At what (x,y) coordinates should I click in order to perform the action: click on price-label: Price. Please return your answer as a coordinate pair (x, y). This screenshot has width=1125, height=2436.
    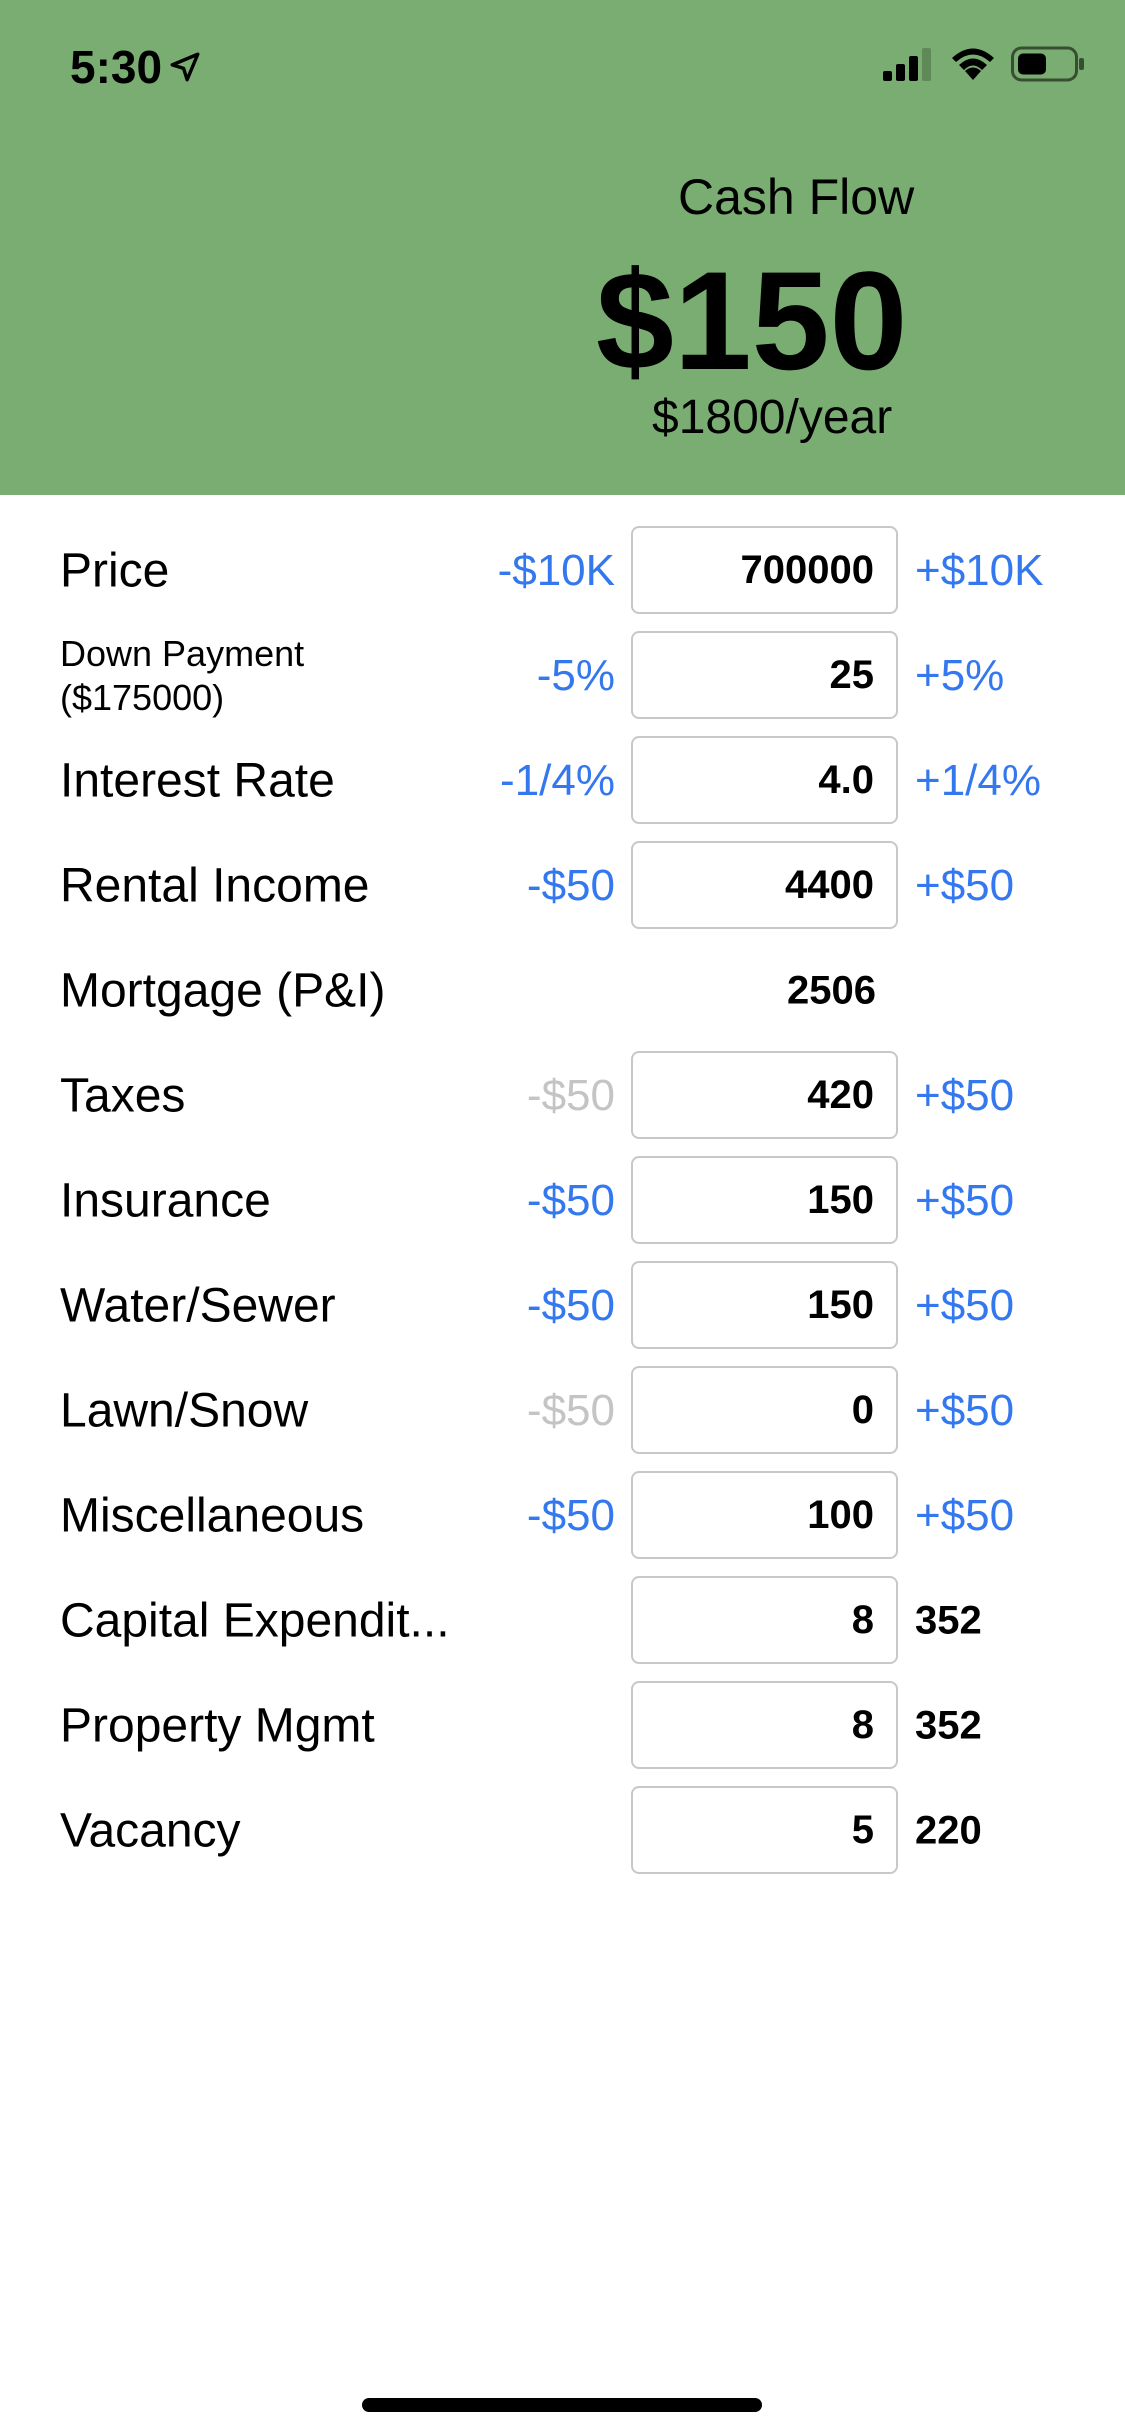
    Looking at the image, I should click on (115, 571).